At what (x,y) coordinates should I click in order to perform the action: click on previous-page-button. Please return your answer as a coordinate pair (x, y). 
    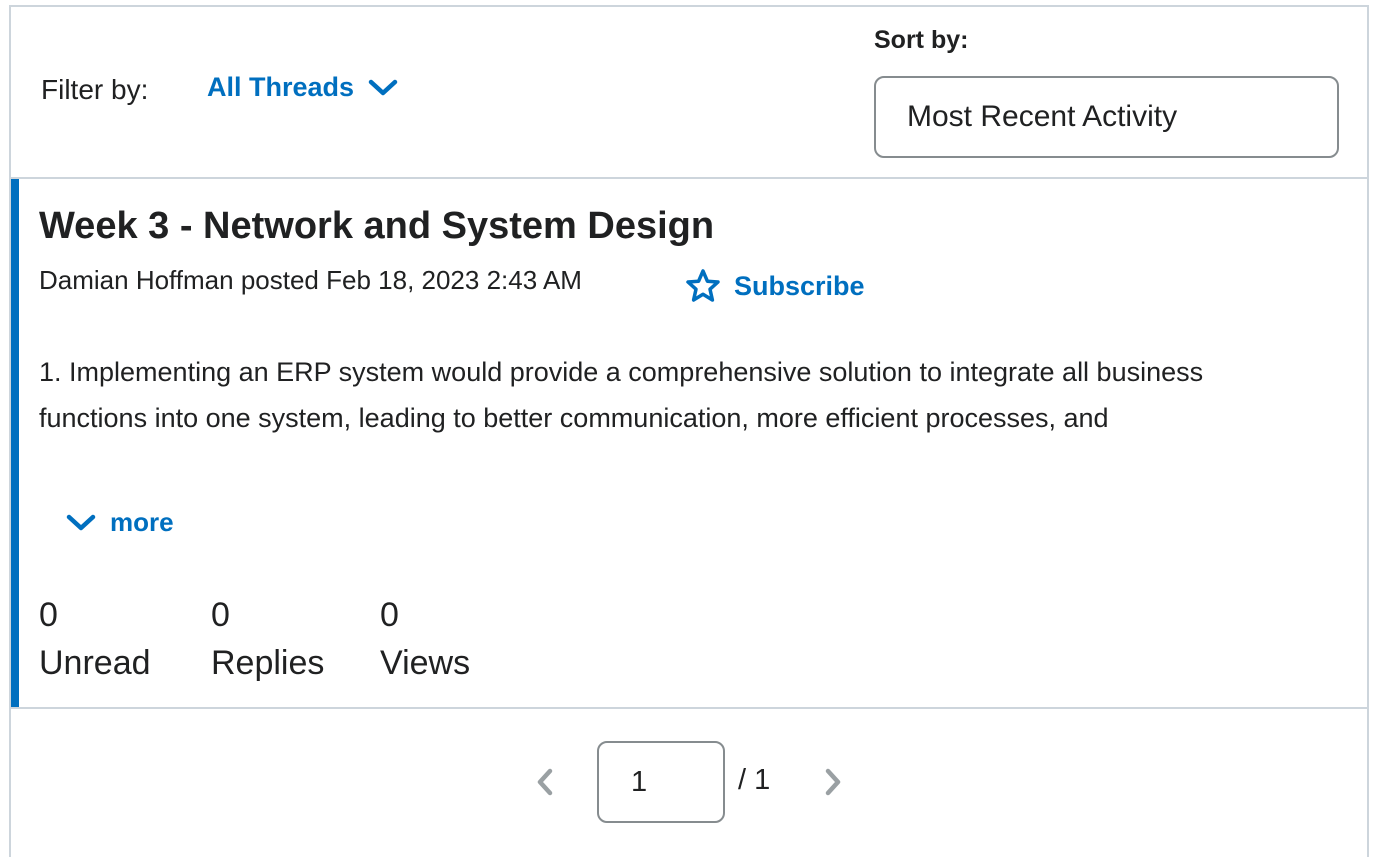
    Looking at the image, I should click on (545, 782).